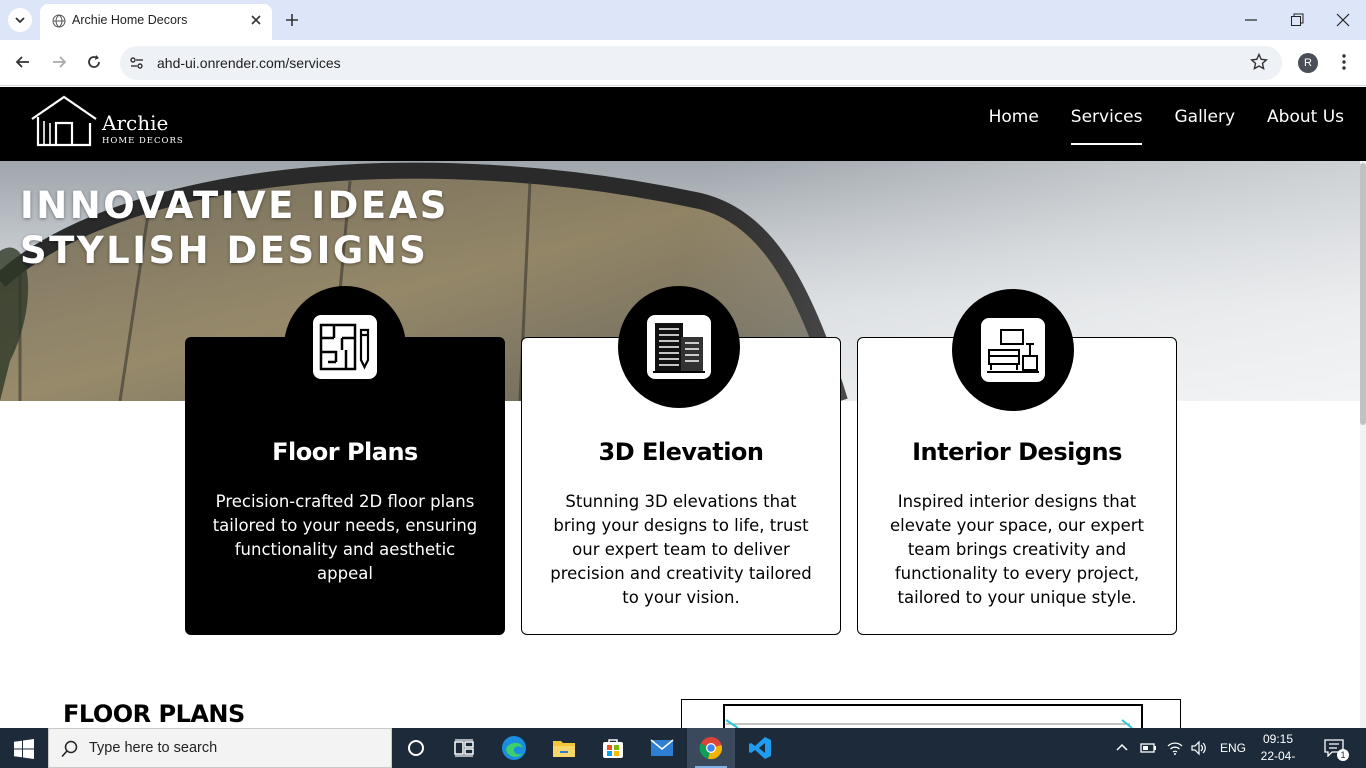 The width and height of the screenshot is (1366, 768). Describe the element at coordinates (220, 748) in the screenshot. I see `taskbar-search-box: Type here to search` at that location.